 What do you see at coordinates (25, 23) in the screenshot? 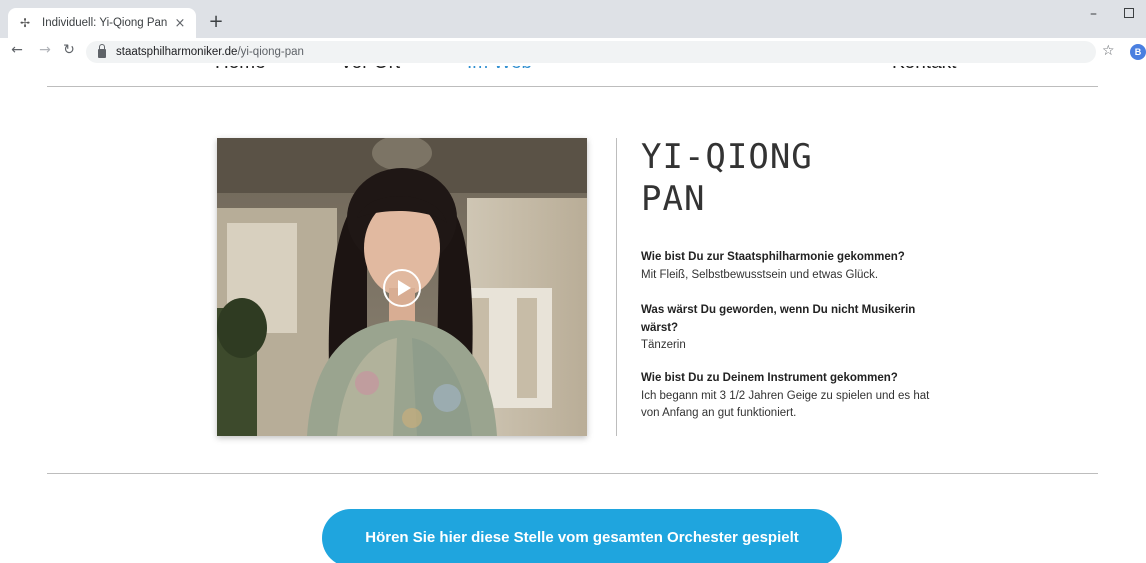
I see `site-favicon-icon: ✢` at bounding box center [25, 23].